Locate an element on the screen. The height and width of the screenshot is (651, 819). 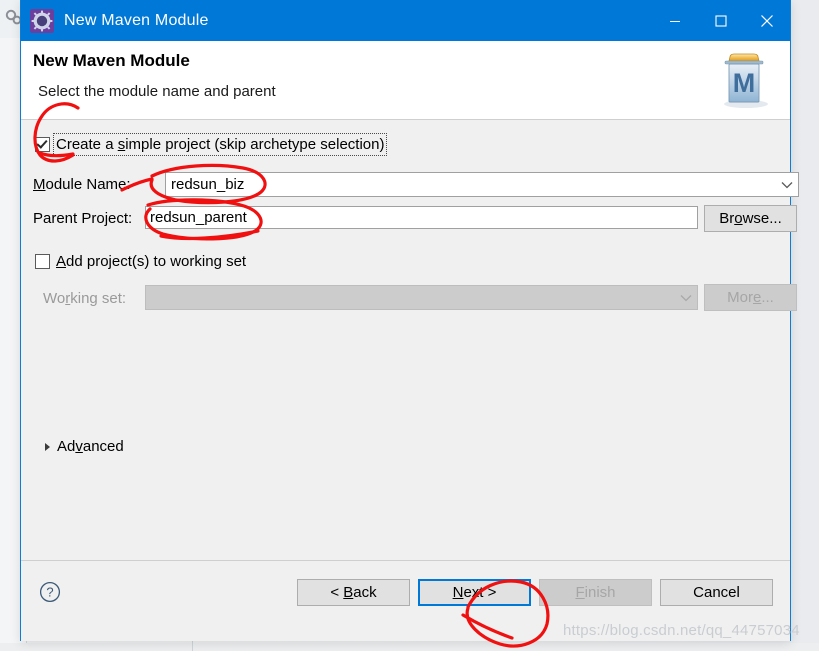
maven-folder-m-icon: M is located at coordinates (746, 80).